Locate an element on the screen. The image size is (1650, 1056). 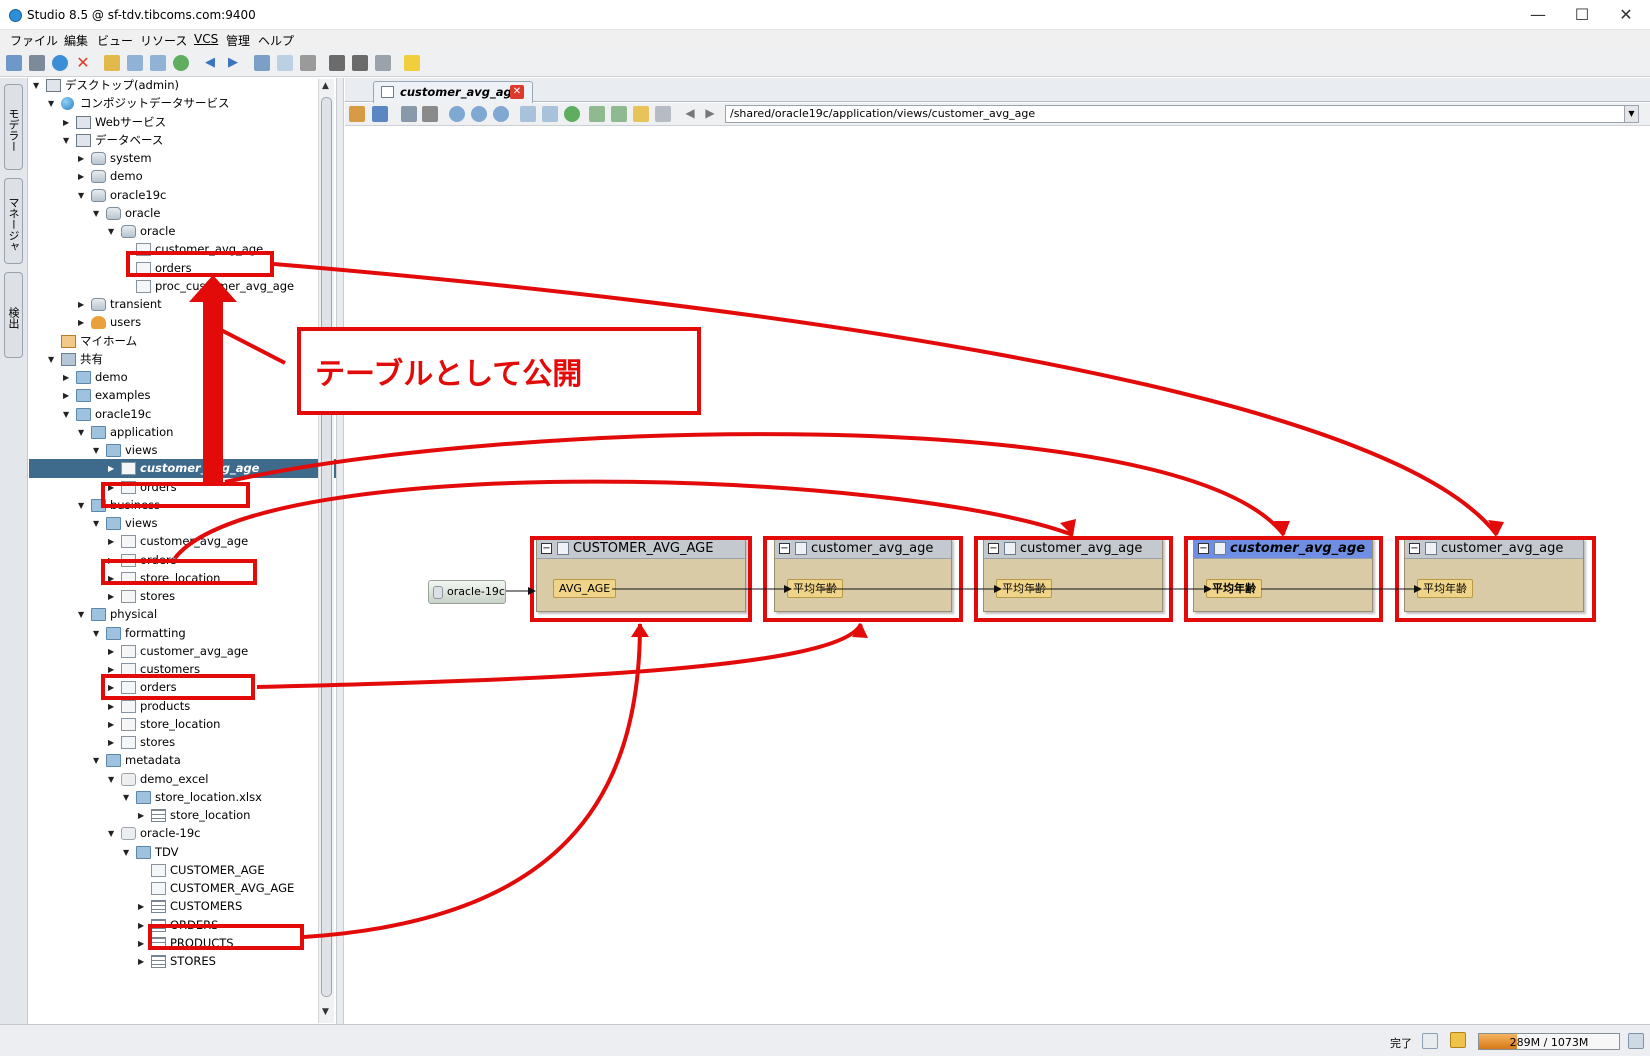
status-text: 完了 is located at coordinates (1401, 1043).